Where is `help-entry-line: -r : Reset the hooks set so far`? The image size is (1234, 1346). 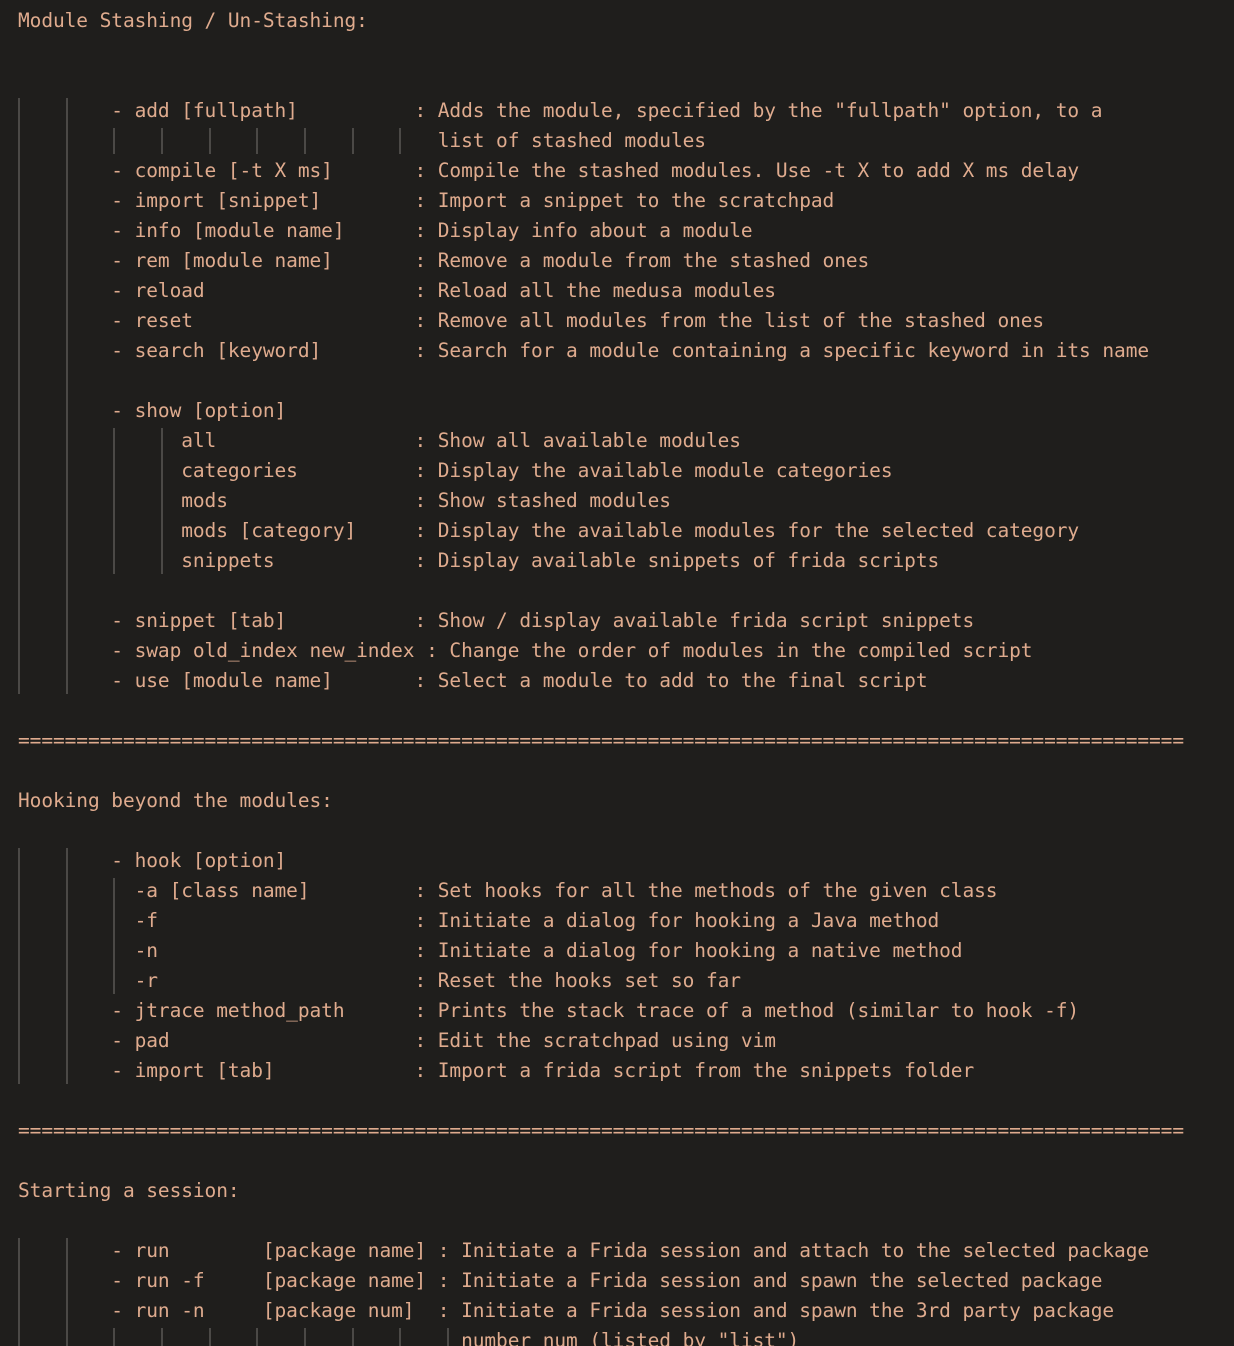 help-entry-line: -r : Reset the hooks set so far is located at coordinates (379, 980).